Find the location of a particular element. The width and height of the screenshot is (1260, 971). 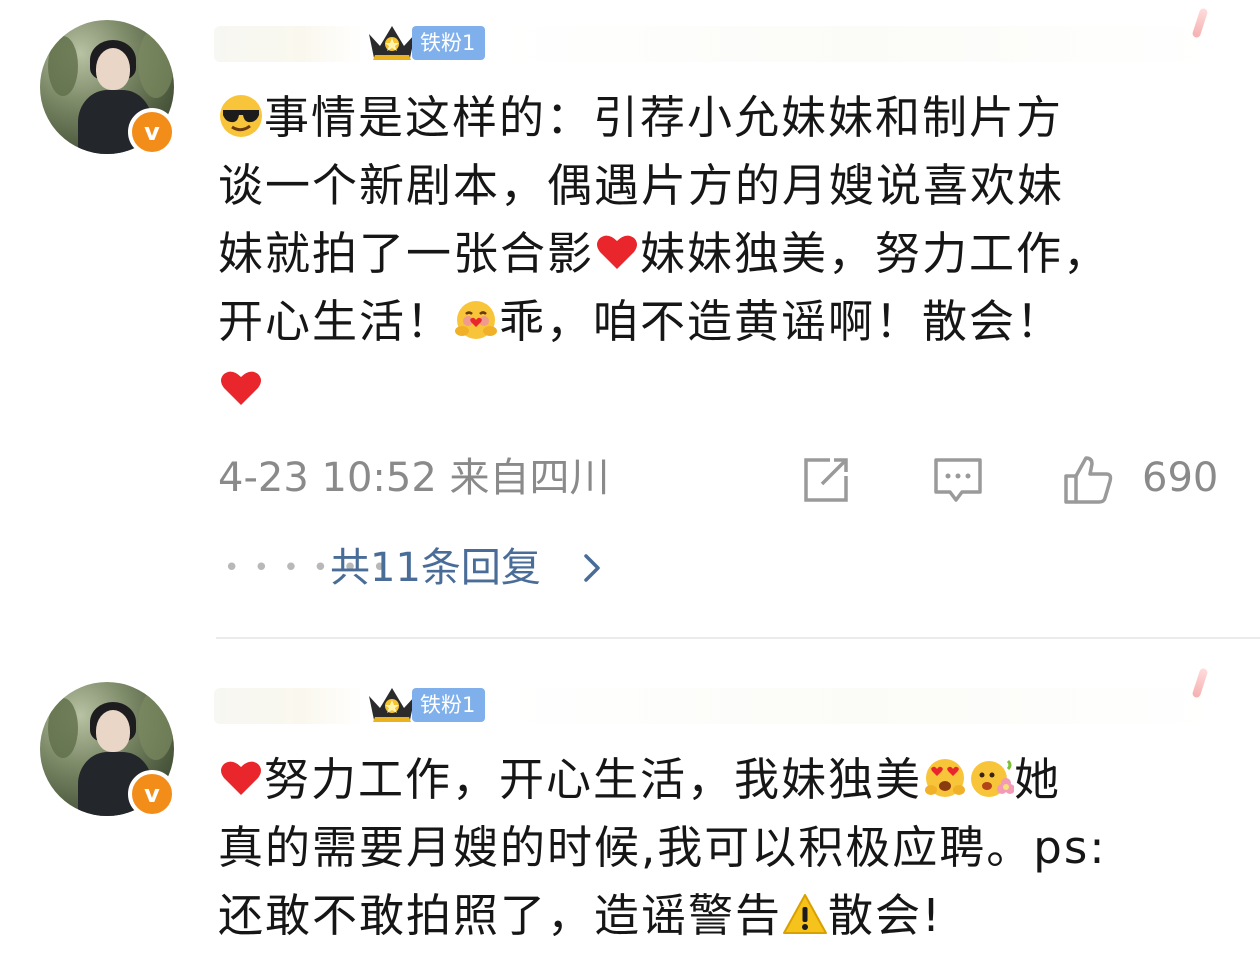

comment-line-text: 妹就拍了一张合影 is located at coordinates (406, 253).